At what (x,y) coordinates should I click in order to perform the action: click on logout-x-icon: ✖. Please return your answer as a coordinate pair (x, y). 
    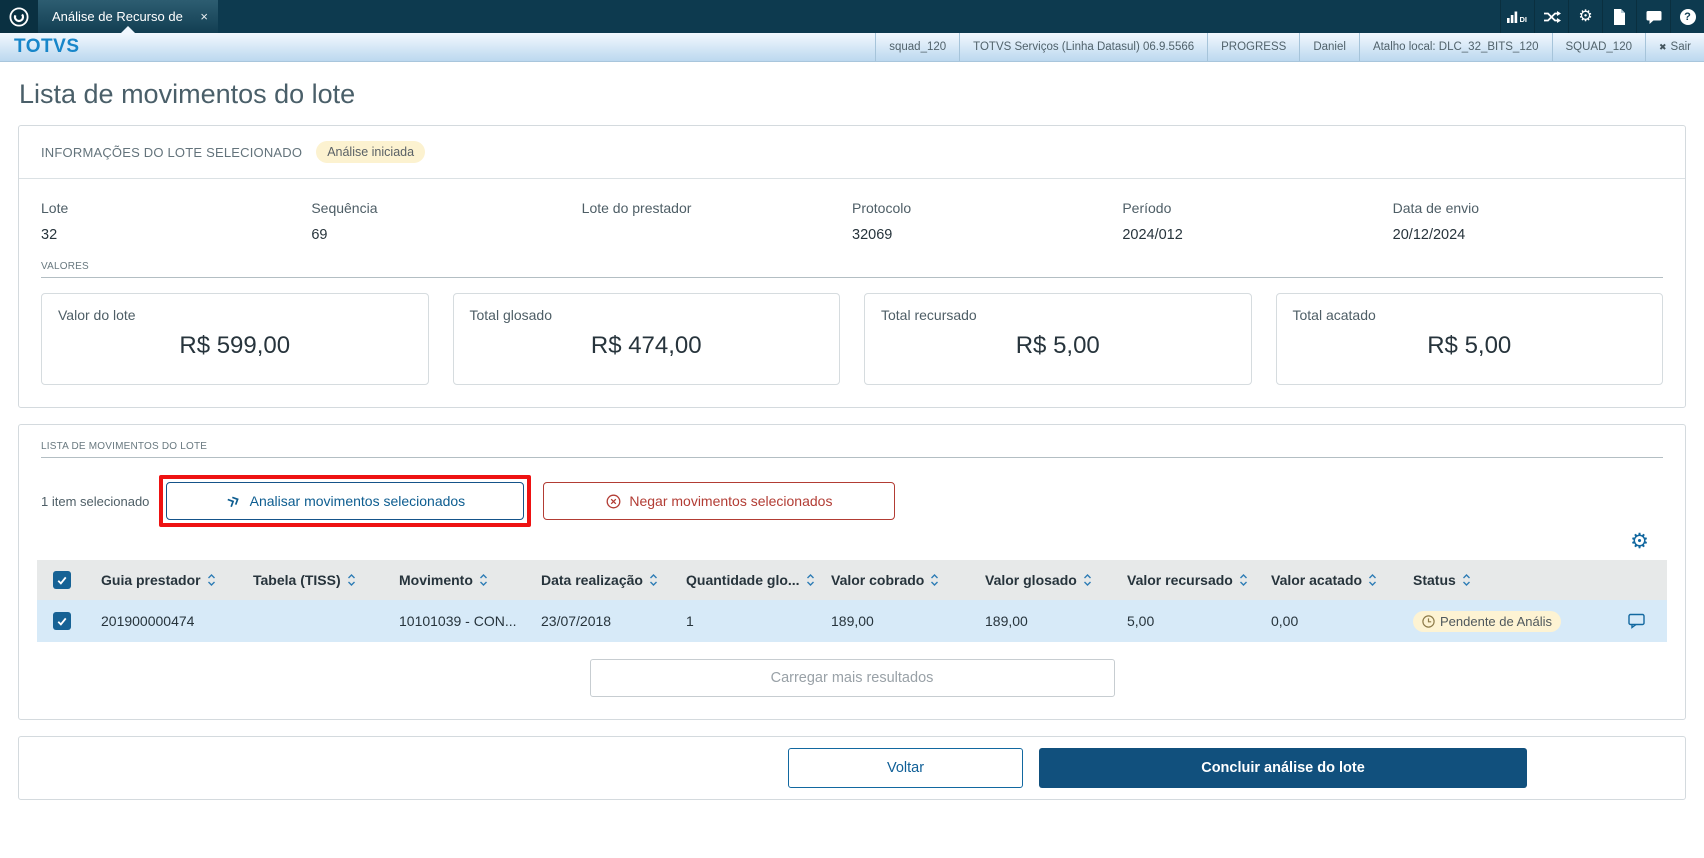
    Looking at the image, I should click on (1663, 46).